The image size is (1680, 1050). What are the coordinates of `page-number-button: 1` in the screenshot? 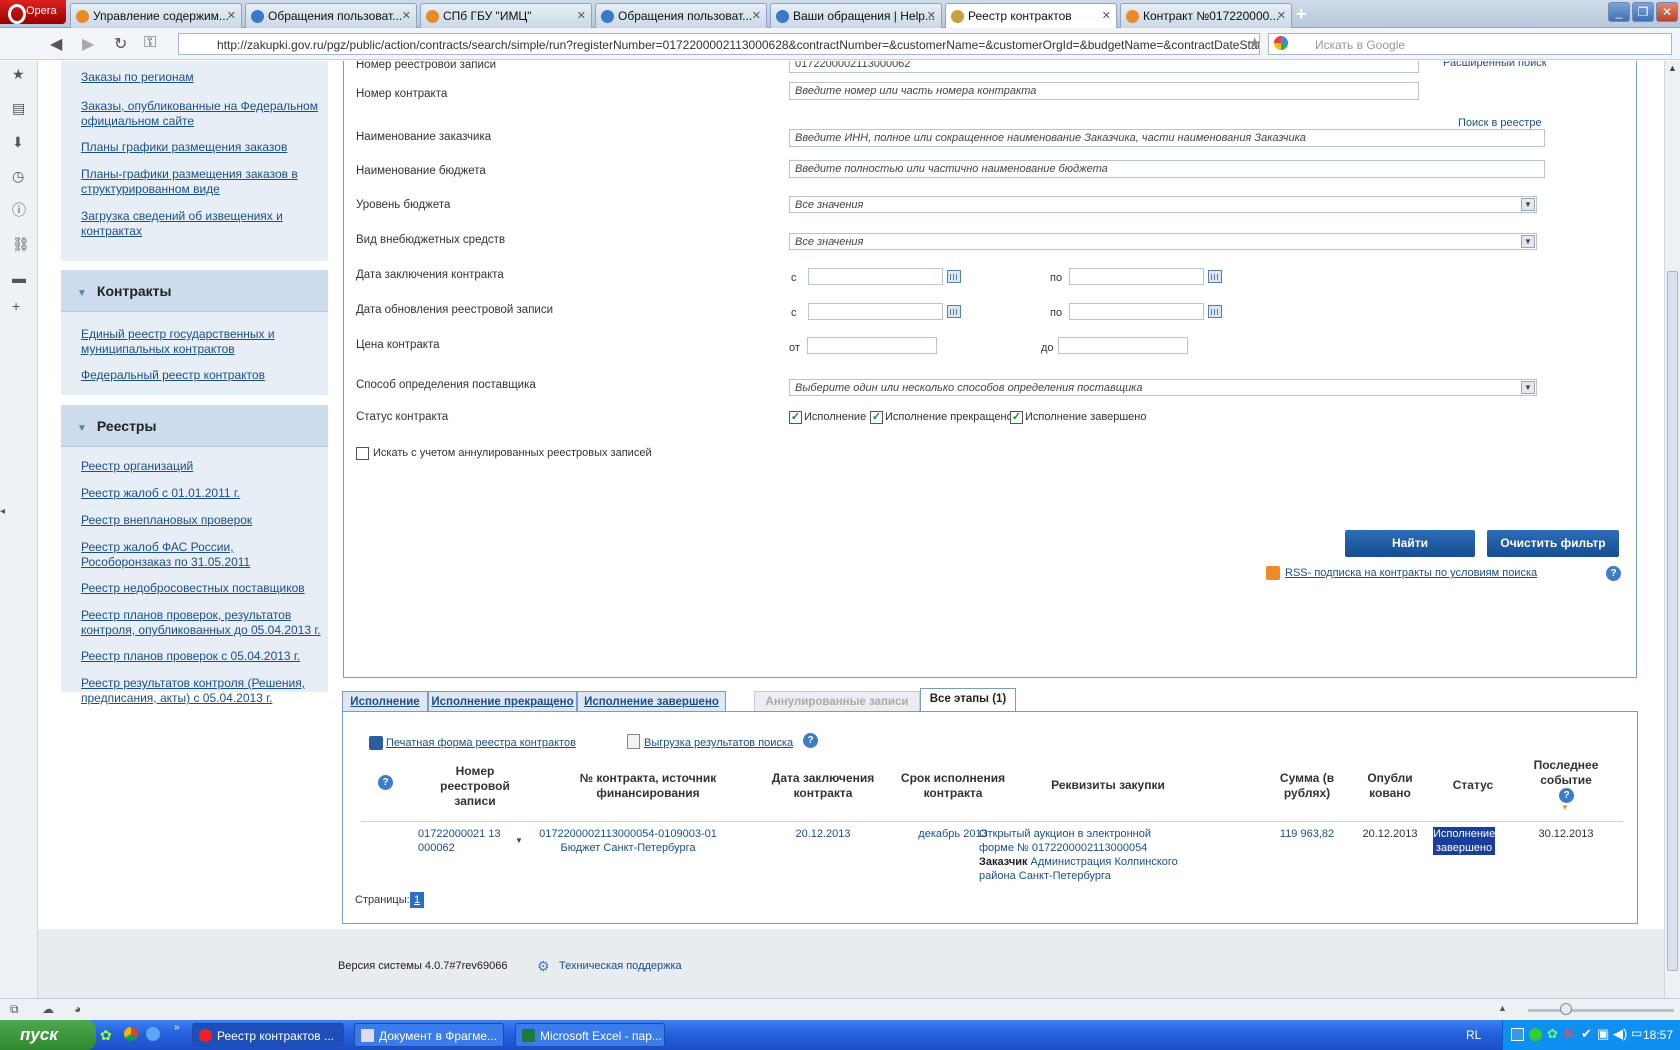 It's located at (417, 900).